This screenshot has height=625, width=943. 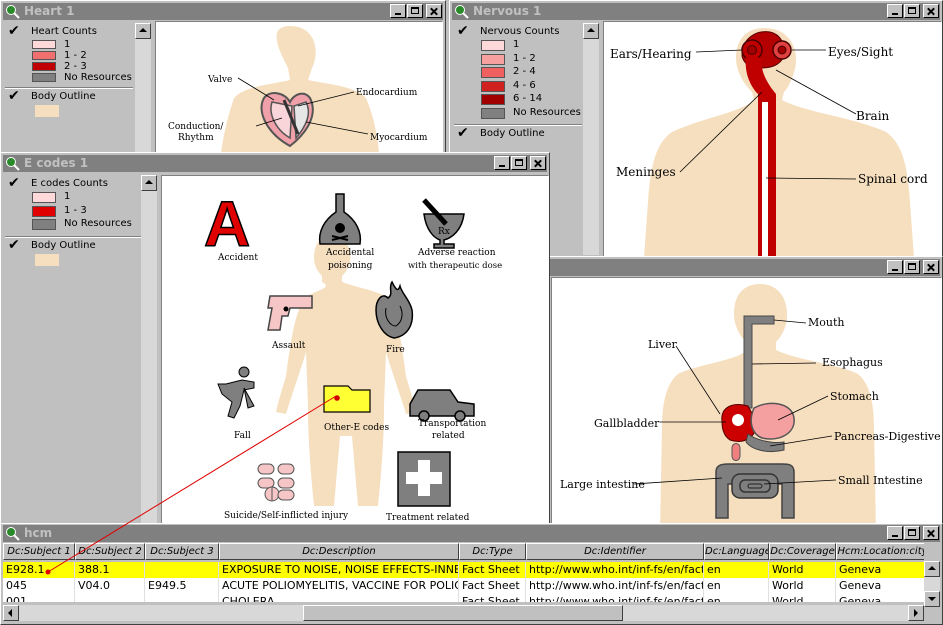 What do you see at coordinates (443, 223) in the screenshot?
I see `mortar-pestle-icon: Rx` at bounding box center [443, 223].